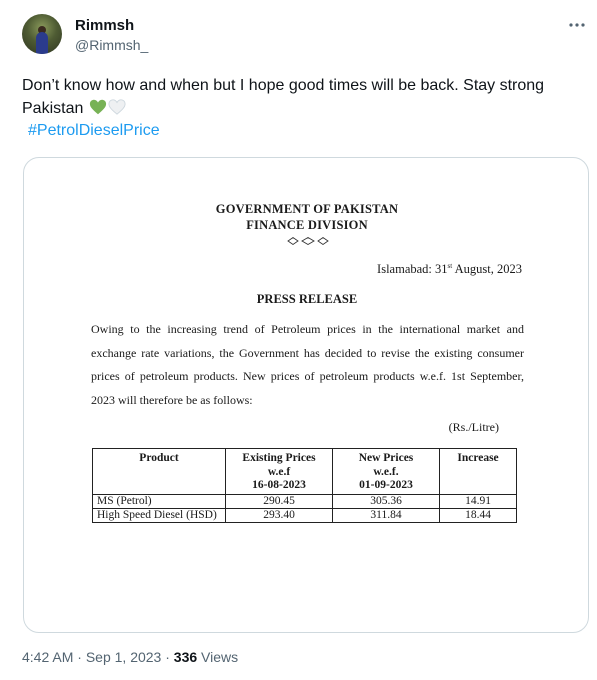  What do you see at coordinates (159, 515) in the screenshot?
I see `table-cell-product: High Speed Diesel (HSD)` at bounding box center [159, 515].